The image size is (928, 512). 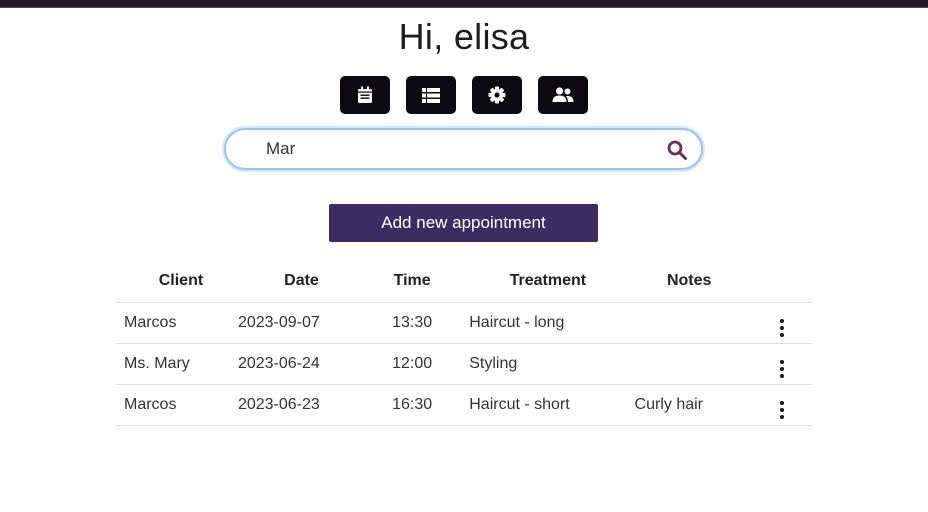 I want to click on settings-button, so click(x=497, y=95).